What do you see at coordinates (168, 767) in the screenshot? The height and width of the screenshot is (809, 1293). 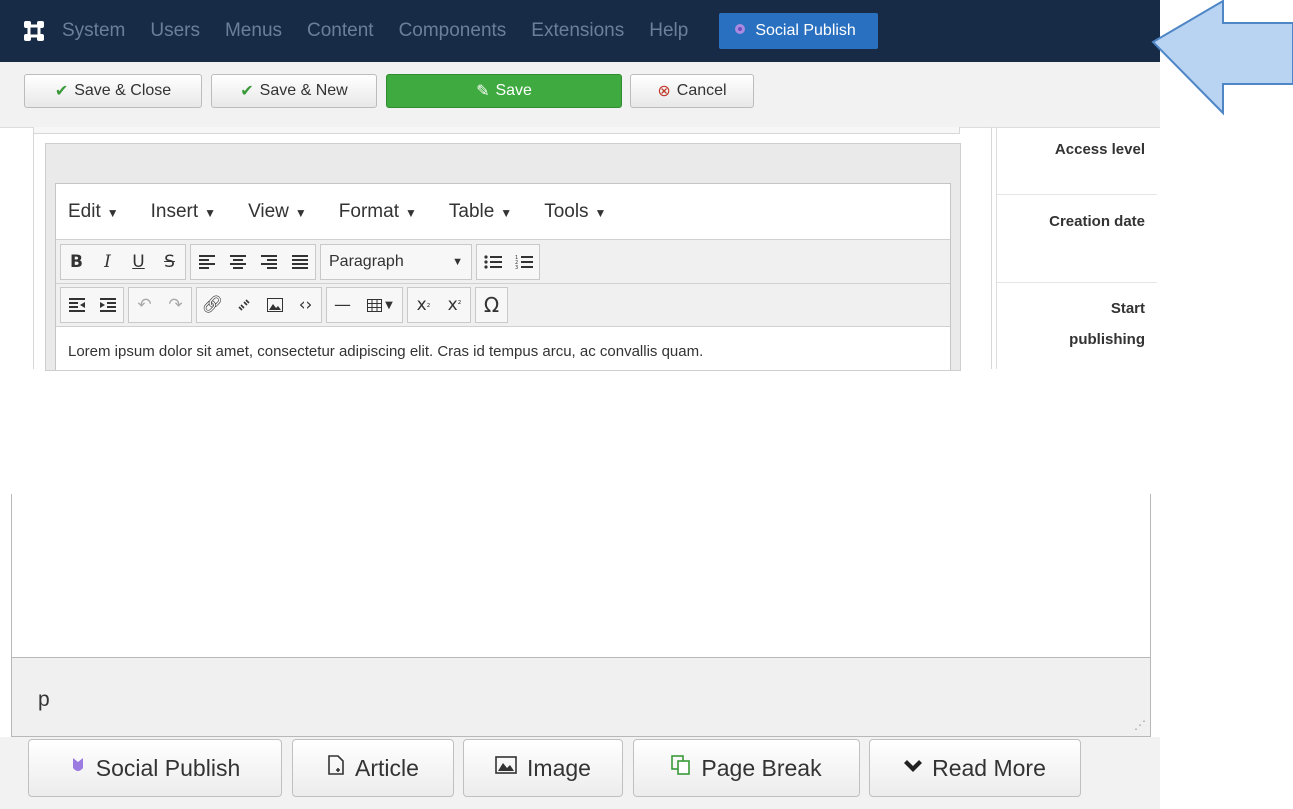 I see `social-publish-label: Social Publish` at bounding box center [168, 767].